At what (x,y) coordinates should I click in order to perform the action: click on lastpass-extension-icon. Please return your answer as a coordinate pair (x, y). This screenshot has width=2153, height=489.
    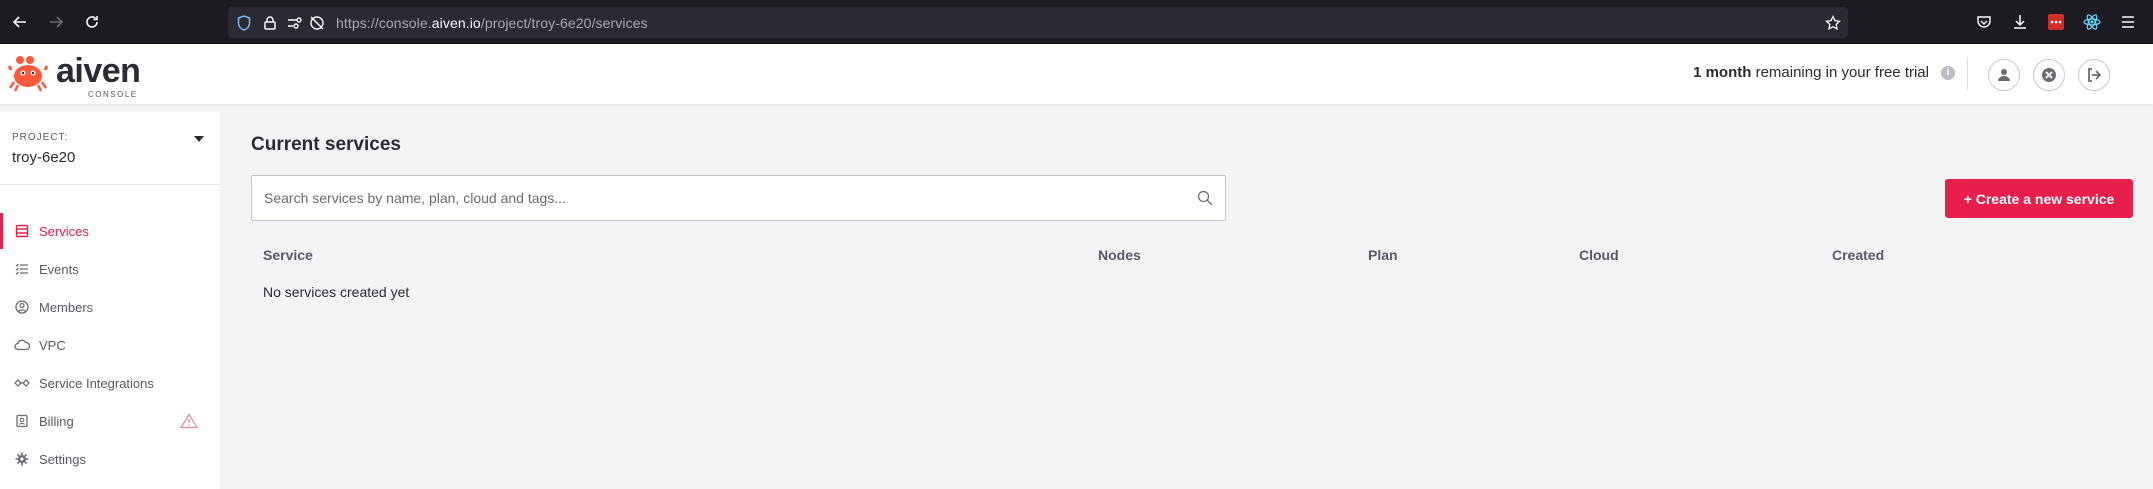
    Looking at the image, I should click on (2056, 22).